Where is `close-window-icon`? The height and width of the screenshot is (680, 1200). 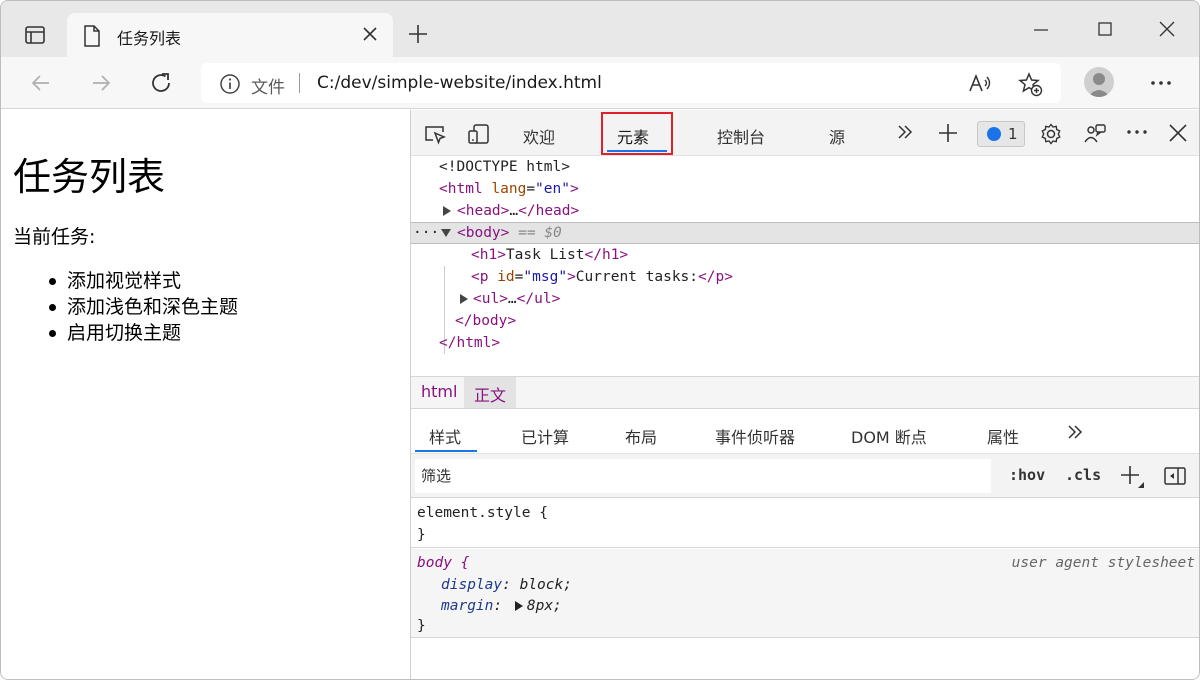 close-window-icon is located at coordinates (1167, 31).